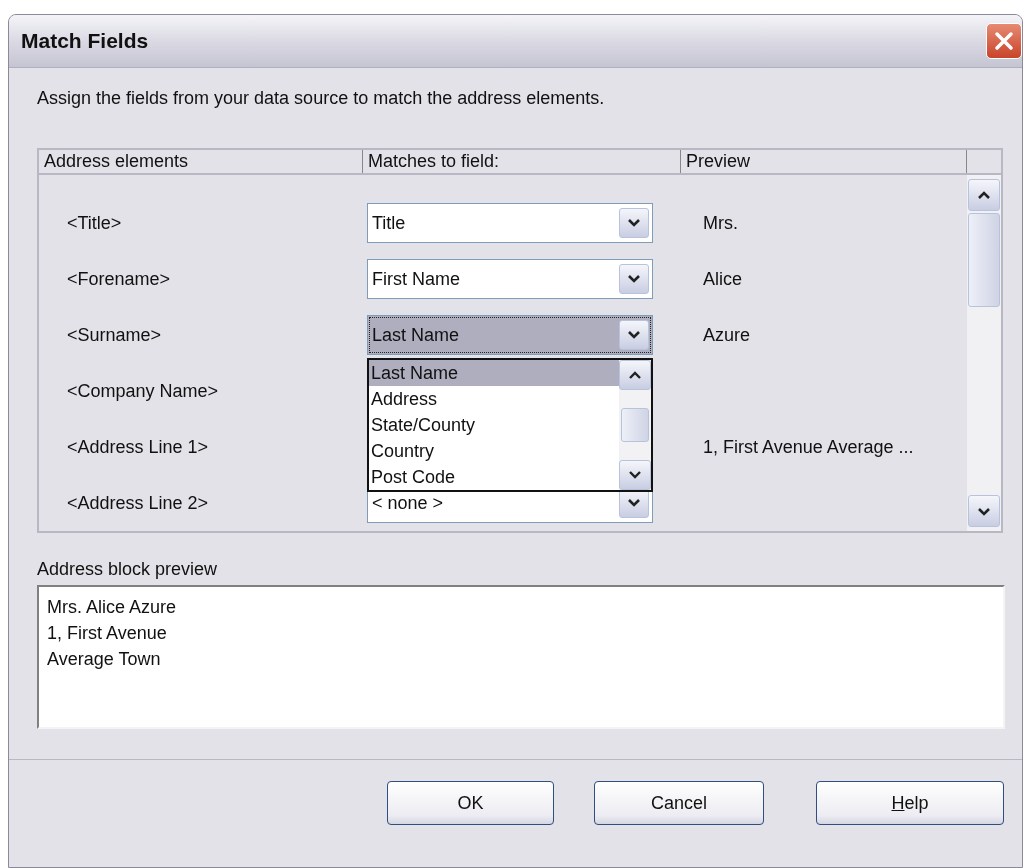 The height and width of the screenshot is (868, 1023). I want to click on address-element-label: <Forename>, so click(119, 279).